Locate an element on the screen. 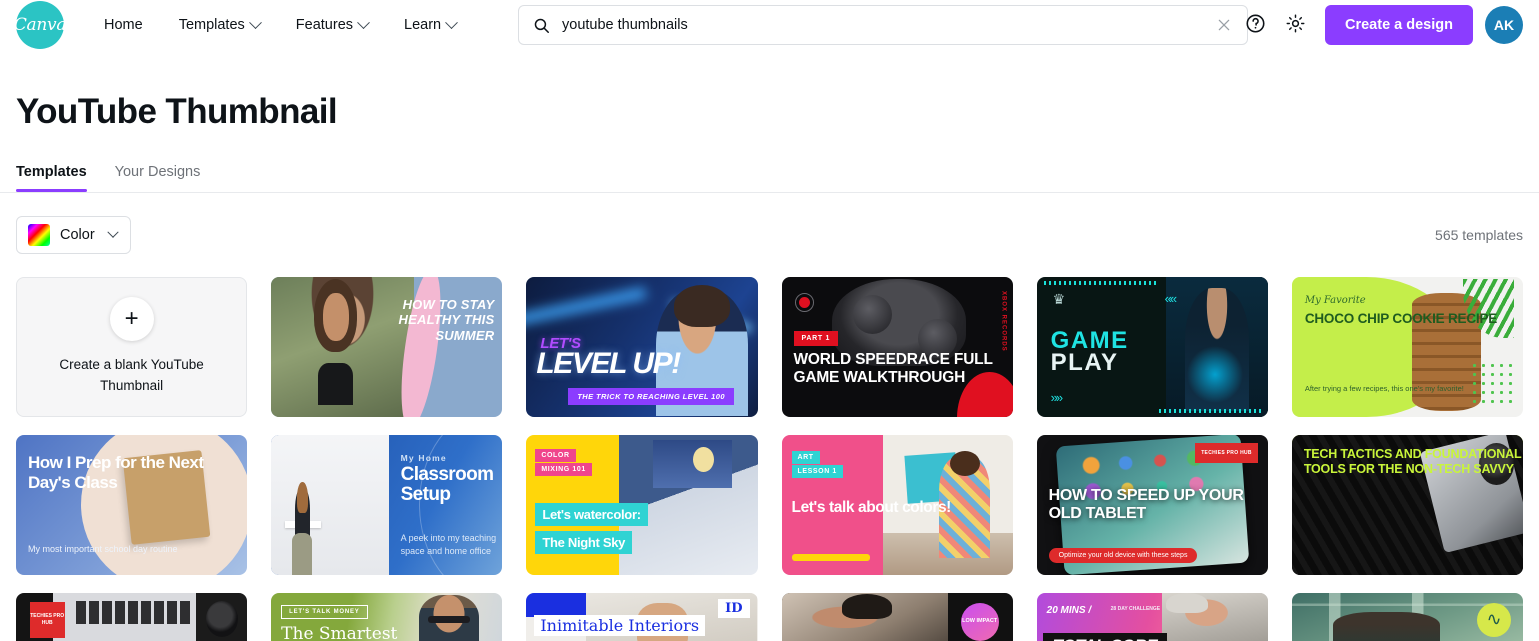 Image resolution: width=1539 pixels, height=641 pixels. decor-underline is located at coordinates (830, 557).